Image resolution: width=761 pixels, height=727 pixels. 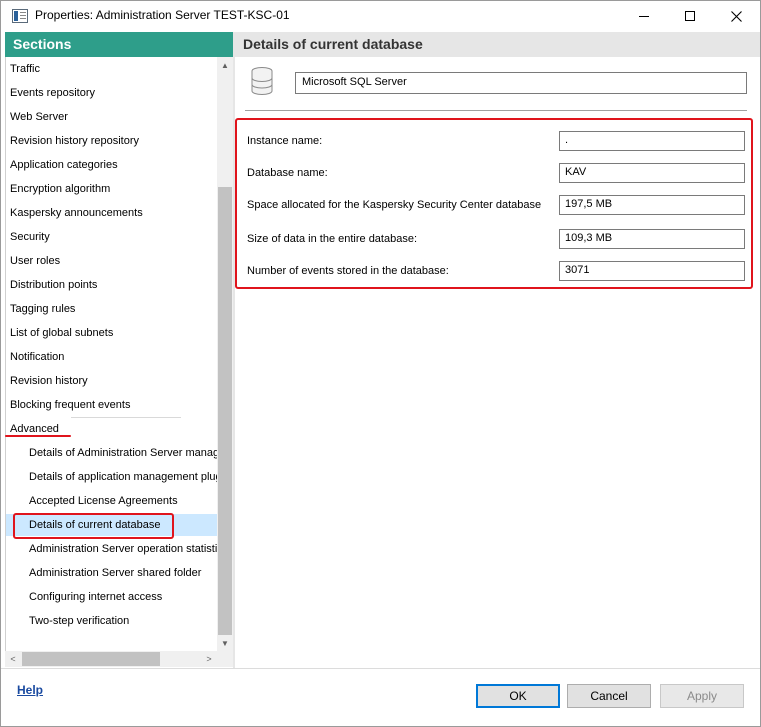 What do you see at coordinates (111, 213) in the screenshot?
I see `sidebar-item: Kaspersky announcements` at bounding box center [111, 213].